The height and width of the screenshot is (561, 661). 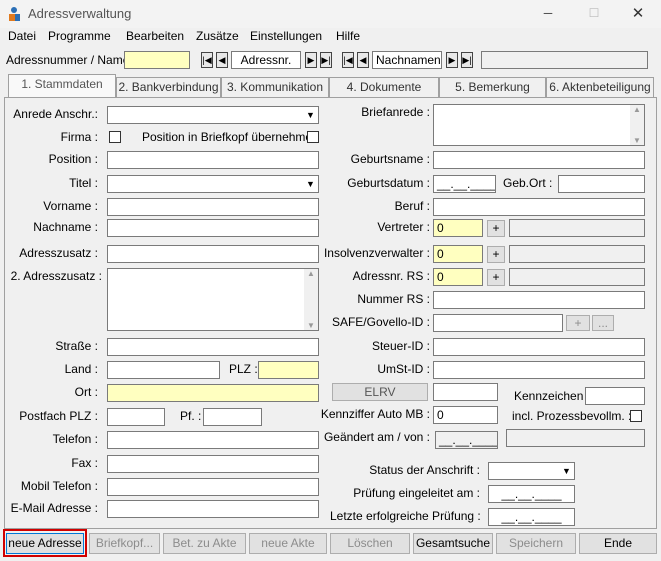 What do you see at coordinates (380, 392) in the screenshot?
I see `elrv-button: ELRV` at bounding box center [380, 392].